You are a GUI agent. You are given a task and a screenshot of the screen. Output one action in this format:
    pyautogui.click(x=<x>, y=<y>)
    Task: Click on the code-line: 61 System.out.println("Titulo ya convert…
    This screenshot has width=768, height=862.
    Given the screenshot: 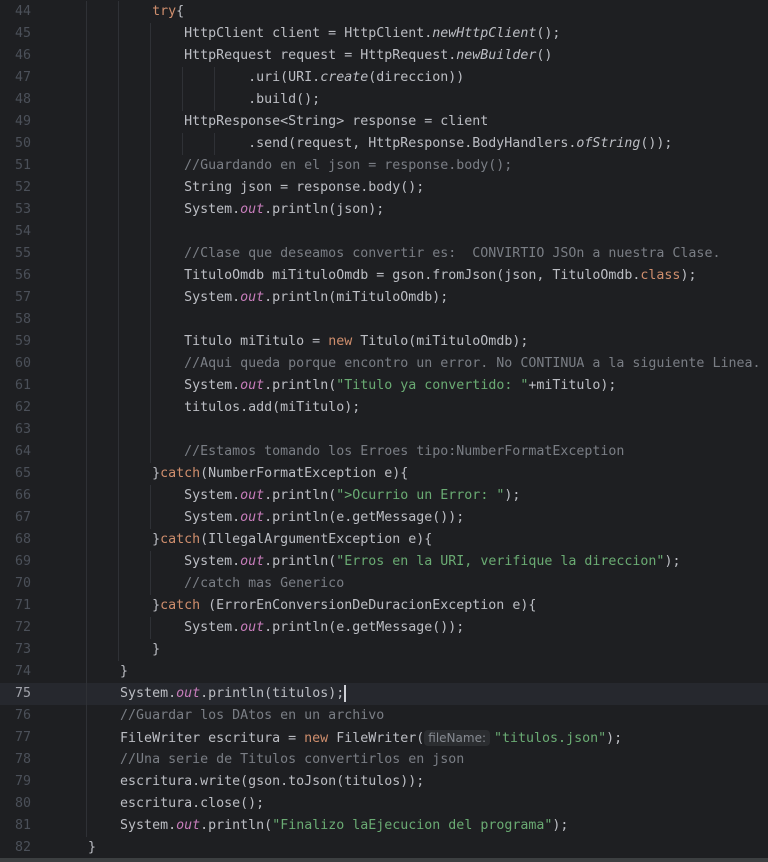 What is the action you would take?
    pyautogui.click(x=384, y=386)
    